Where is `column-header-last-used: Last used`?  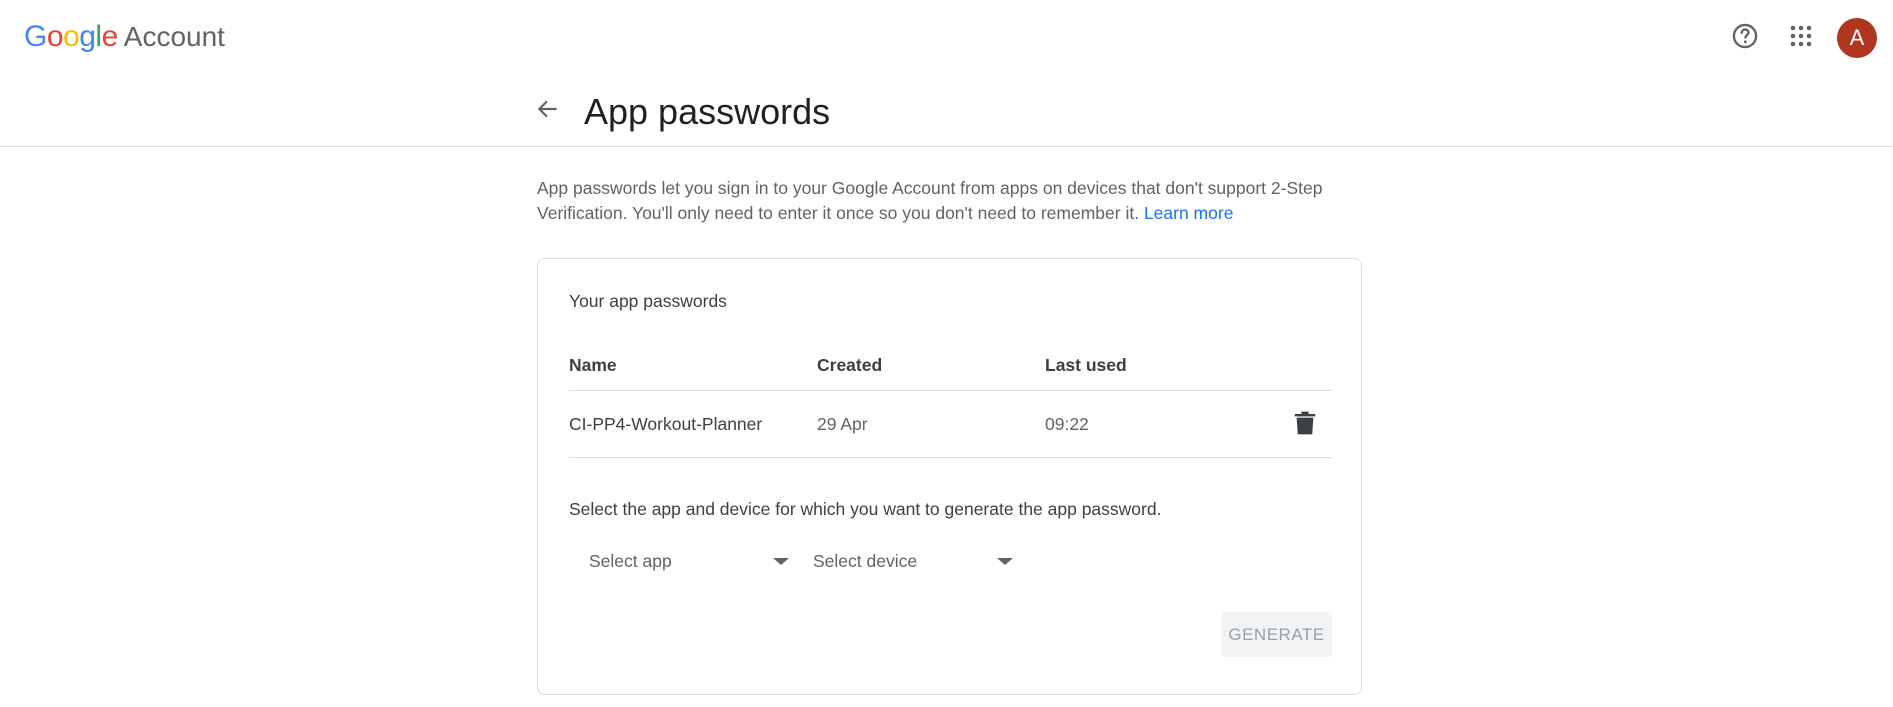 column-header-last-used: Last used is located at coordinates (1086, 365).